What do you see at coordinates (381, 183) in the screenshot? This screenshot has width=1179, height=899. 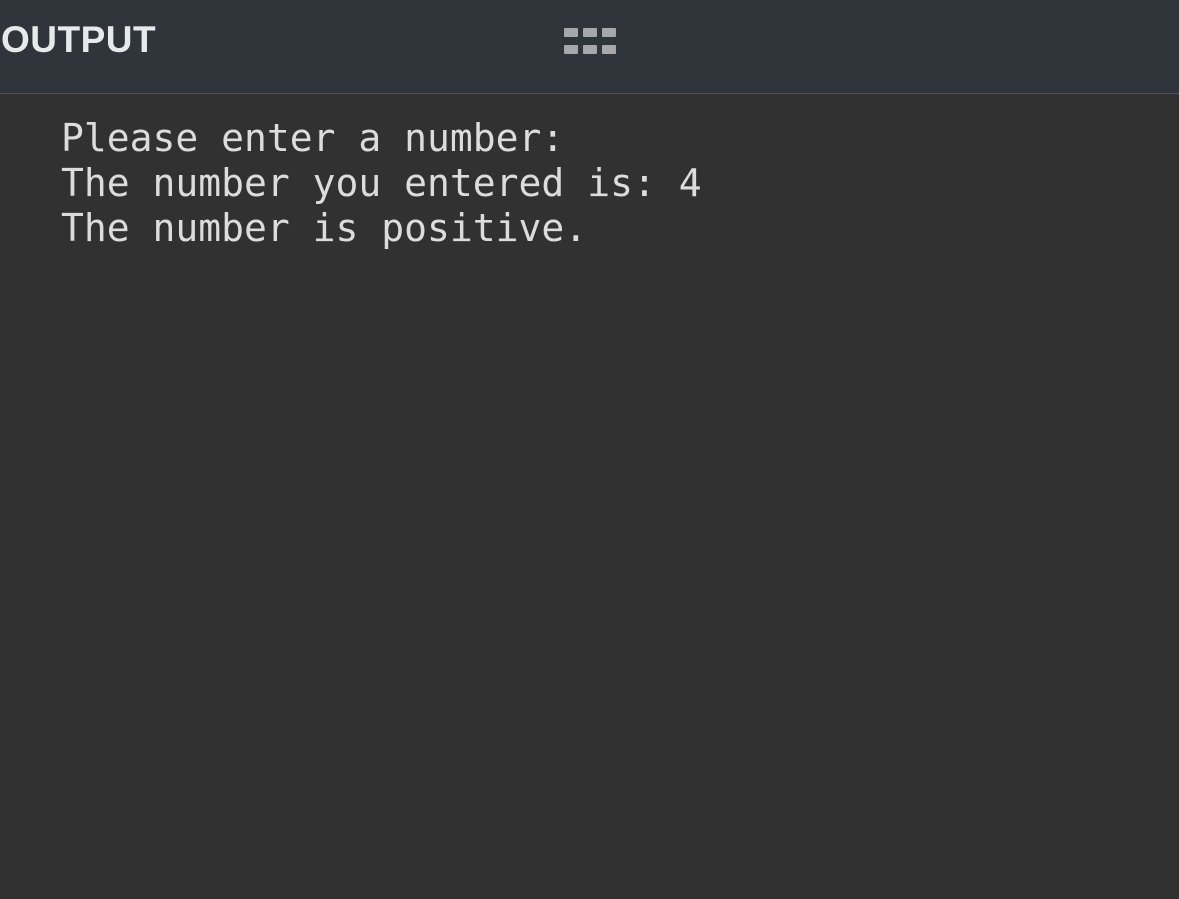 I see `output-line: The number you entered is: 4` at bounding box center [381, 183].